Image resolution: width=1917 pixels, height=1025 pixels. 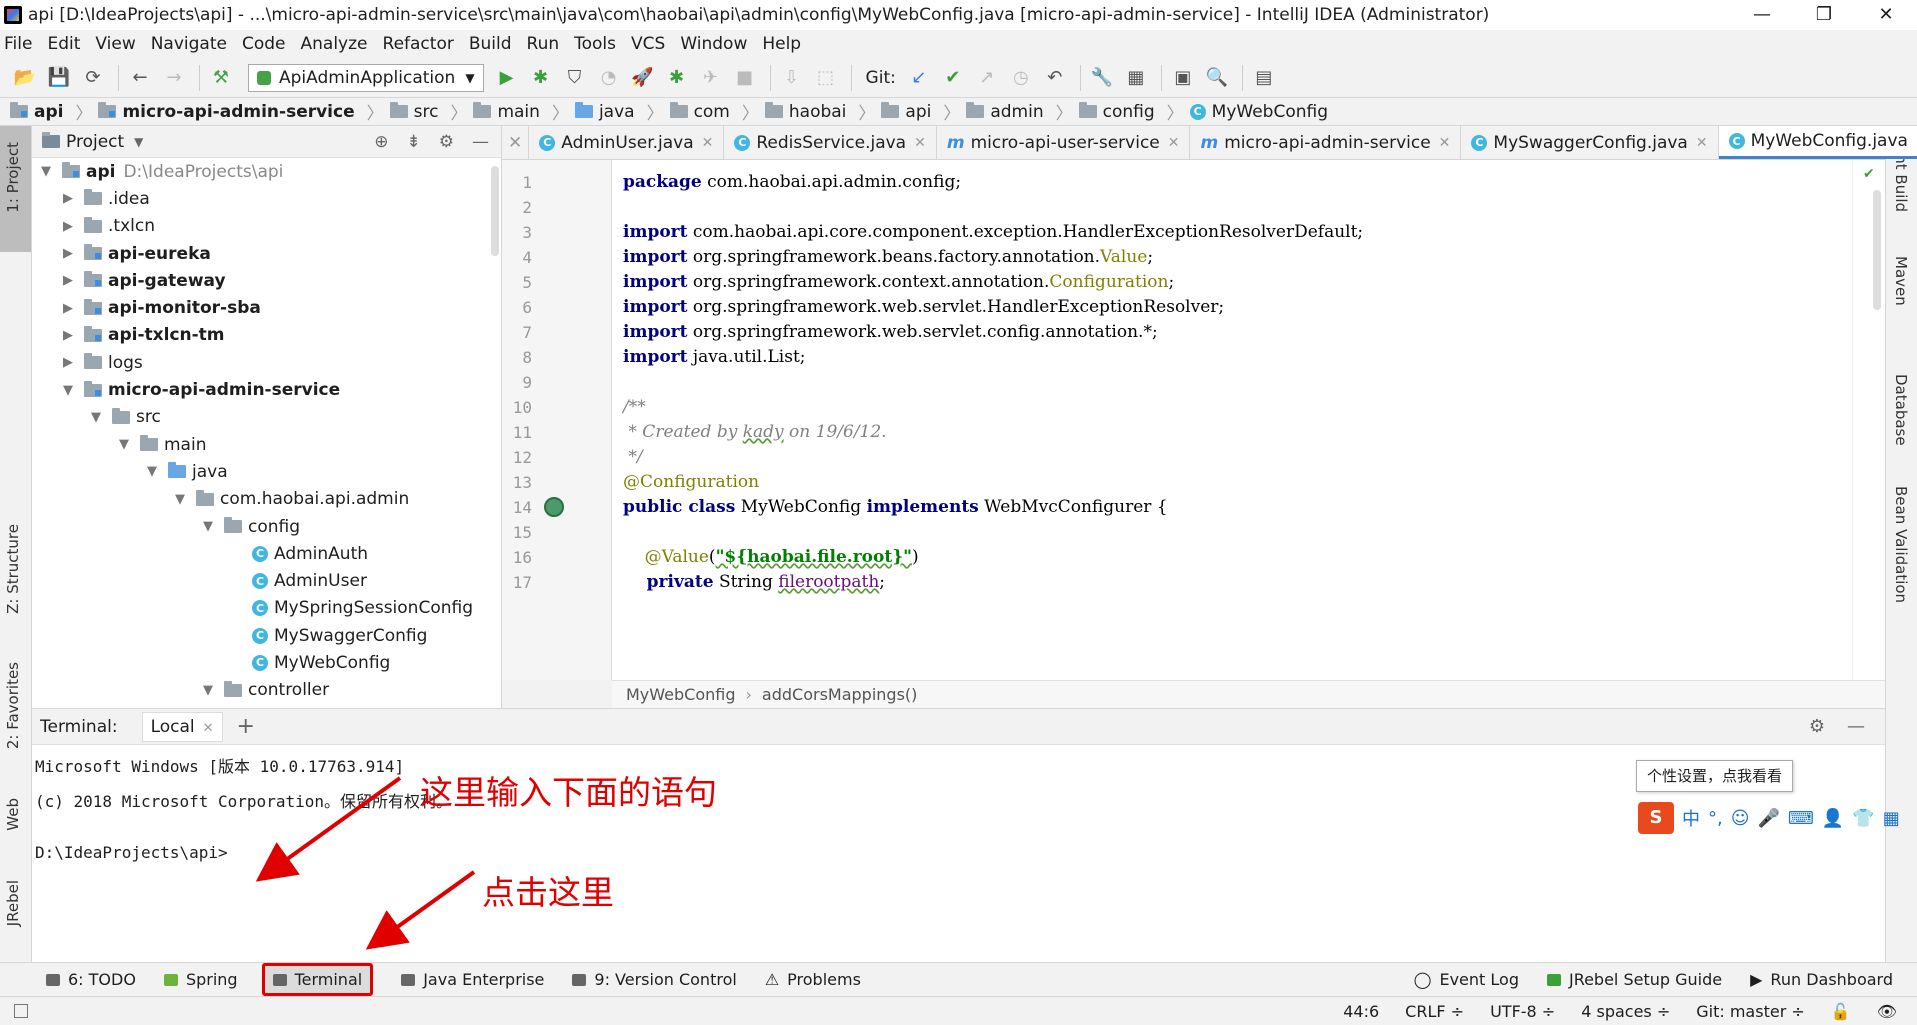 What do you see at coordinates (115, 44) in the screenshot?
I see `menu-view: View` at bounding box center [115, 44].